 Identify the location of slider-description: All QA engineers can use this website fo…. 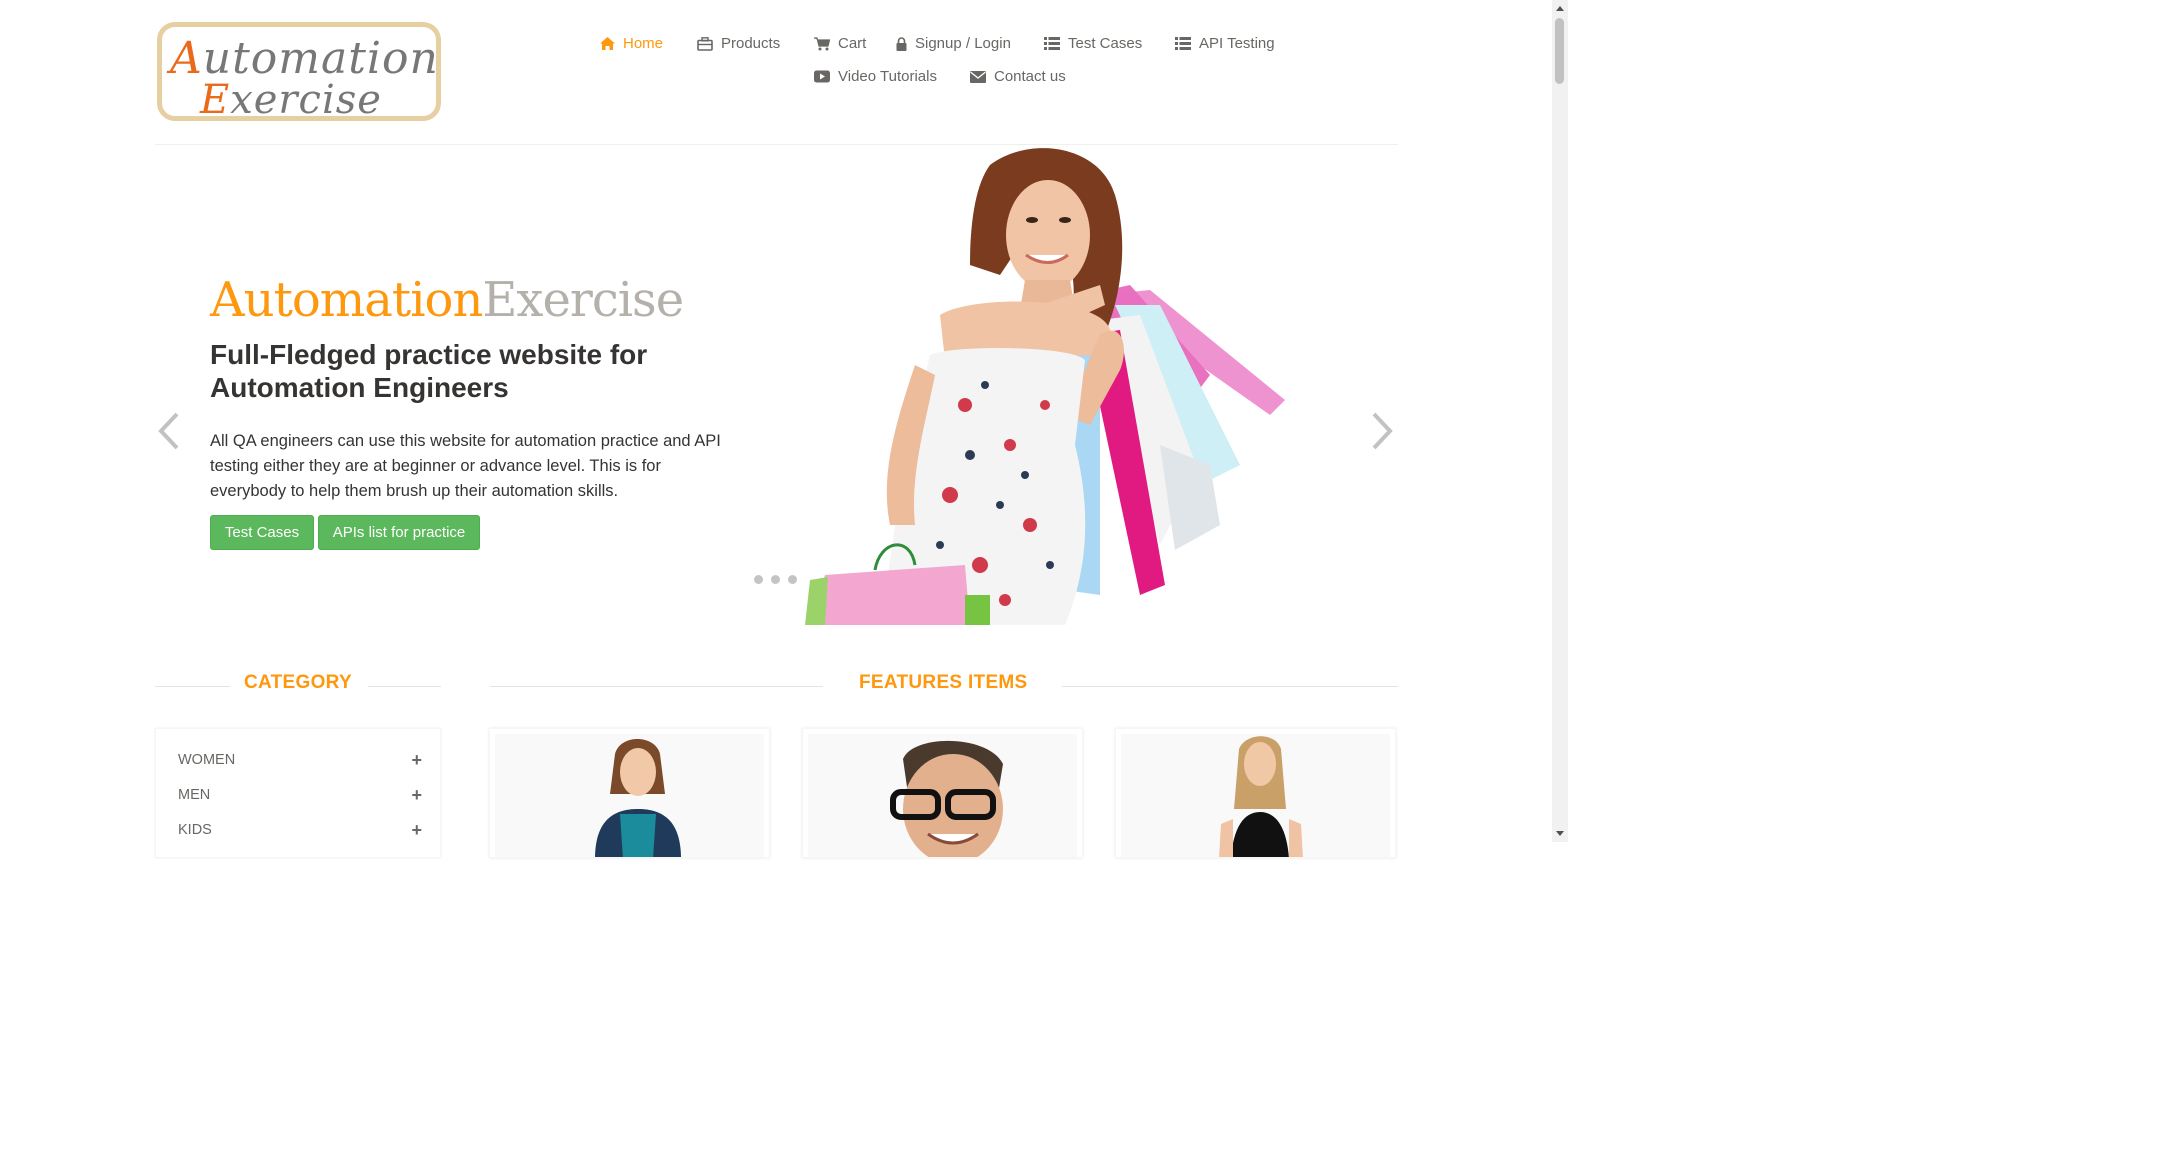
(465, 466).